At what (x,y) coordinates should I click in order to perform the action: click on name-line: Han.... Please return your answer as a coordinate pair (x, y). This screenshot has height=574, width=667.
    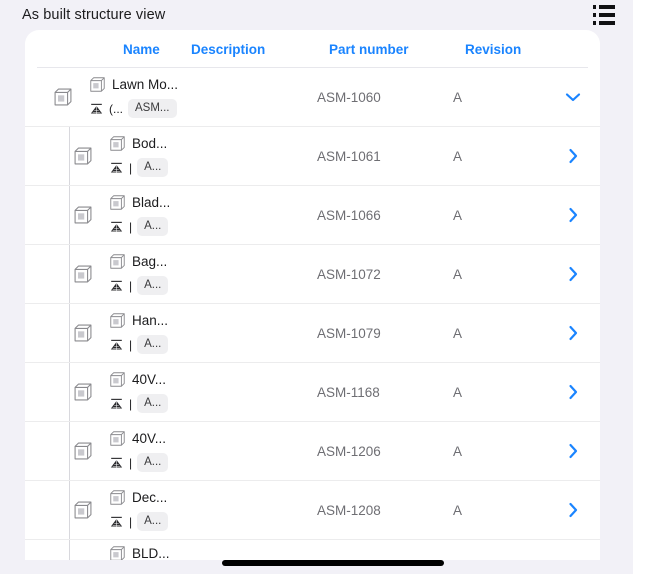
    Looking at the image, I should click on (138, 321).